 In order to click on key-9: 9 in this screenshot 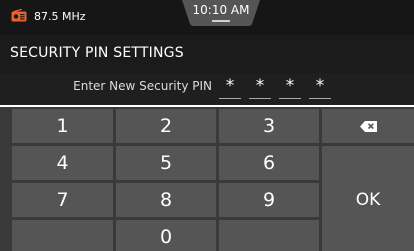, I will do `click(269, 200)`.